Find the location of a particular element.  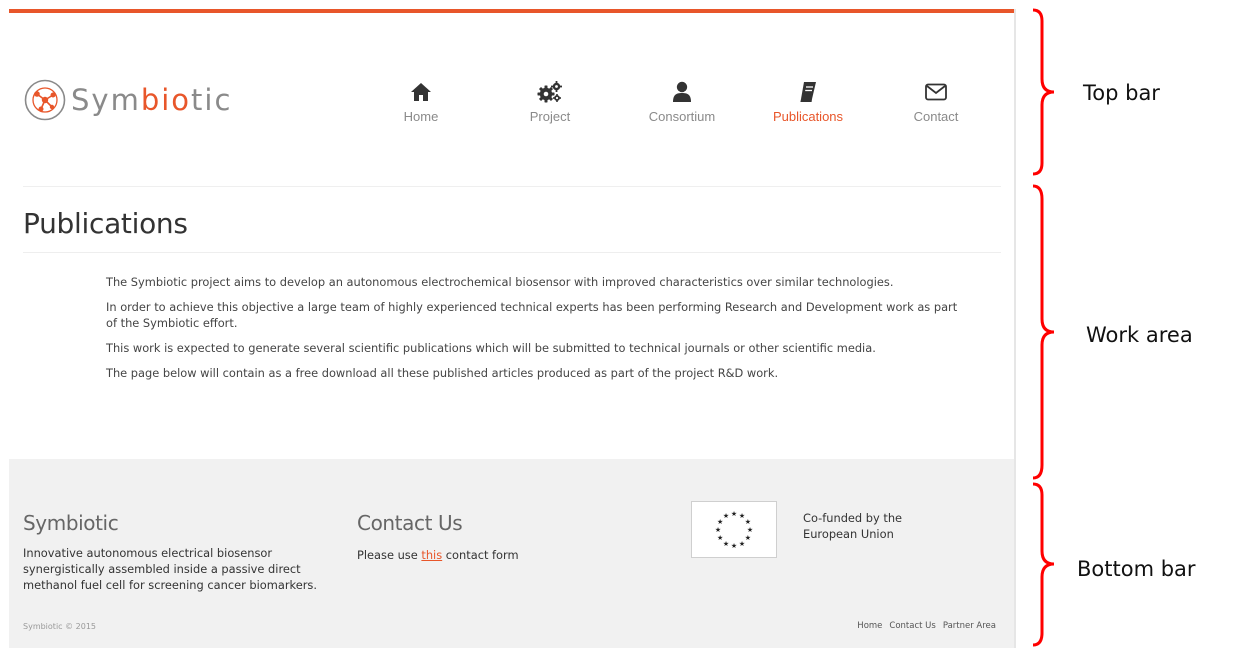

top-bar-label: Top bar is located at coordinates (1121, 93).